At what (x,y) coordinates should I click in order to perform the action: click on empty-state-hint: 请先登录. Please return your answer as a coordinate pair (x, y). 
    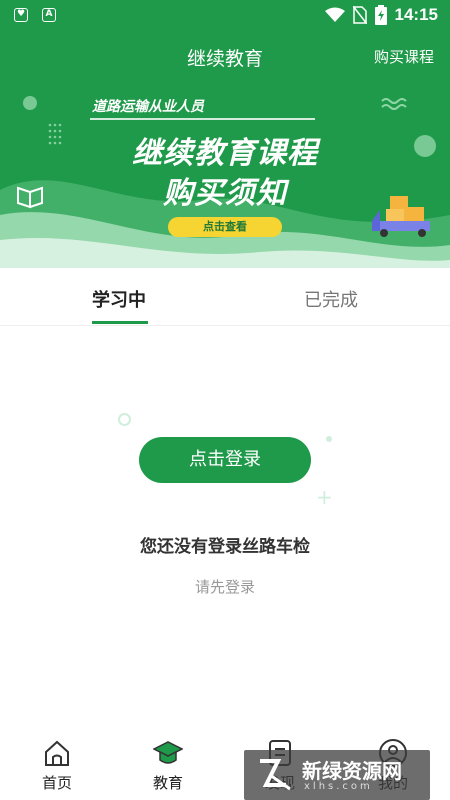
    Looking at the image, I should click on (224, 587).